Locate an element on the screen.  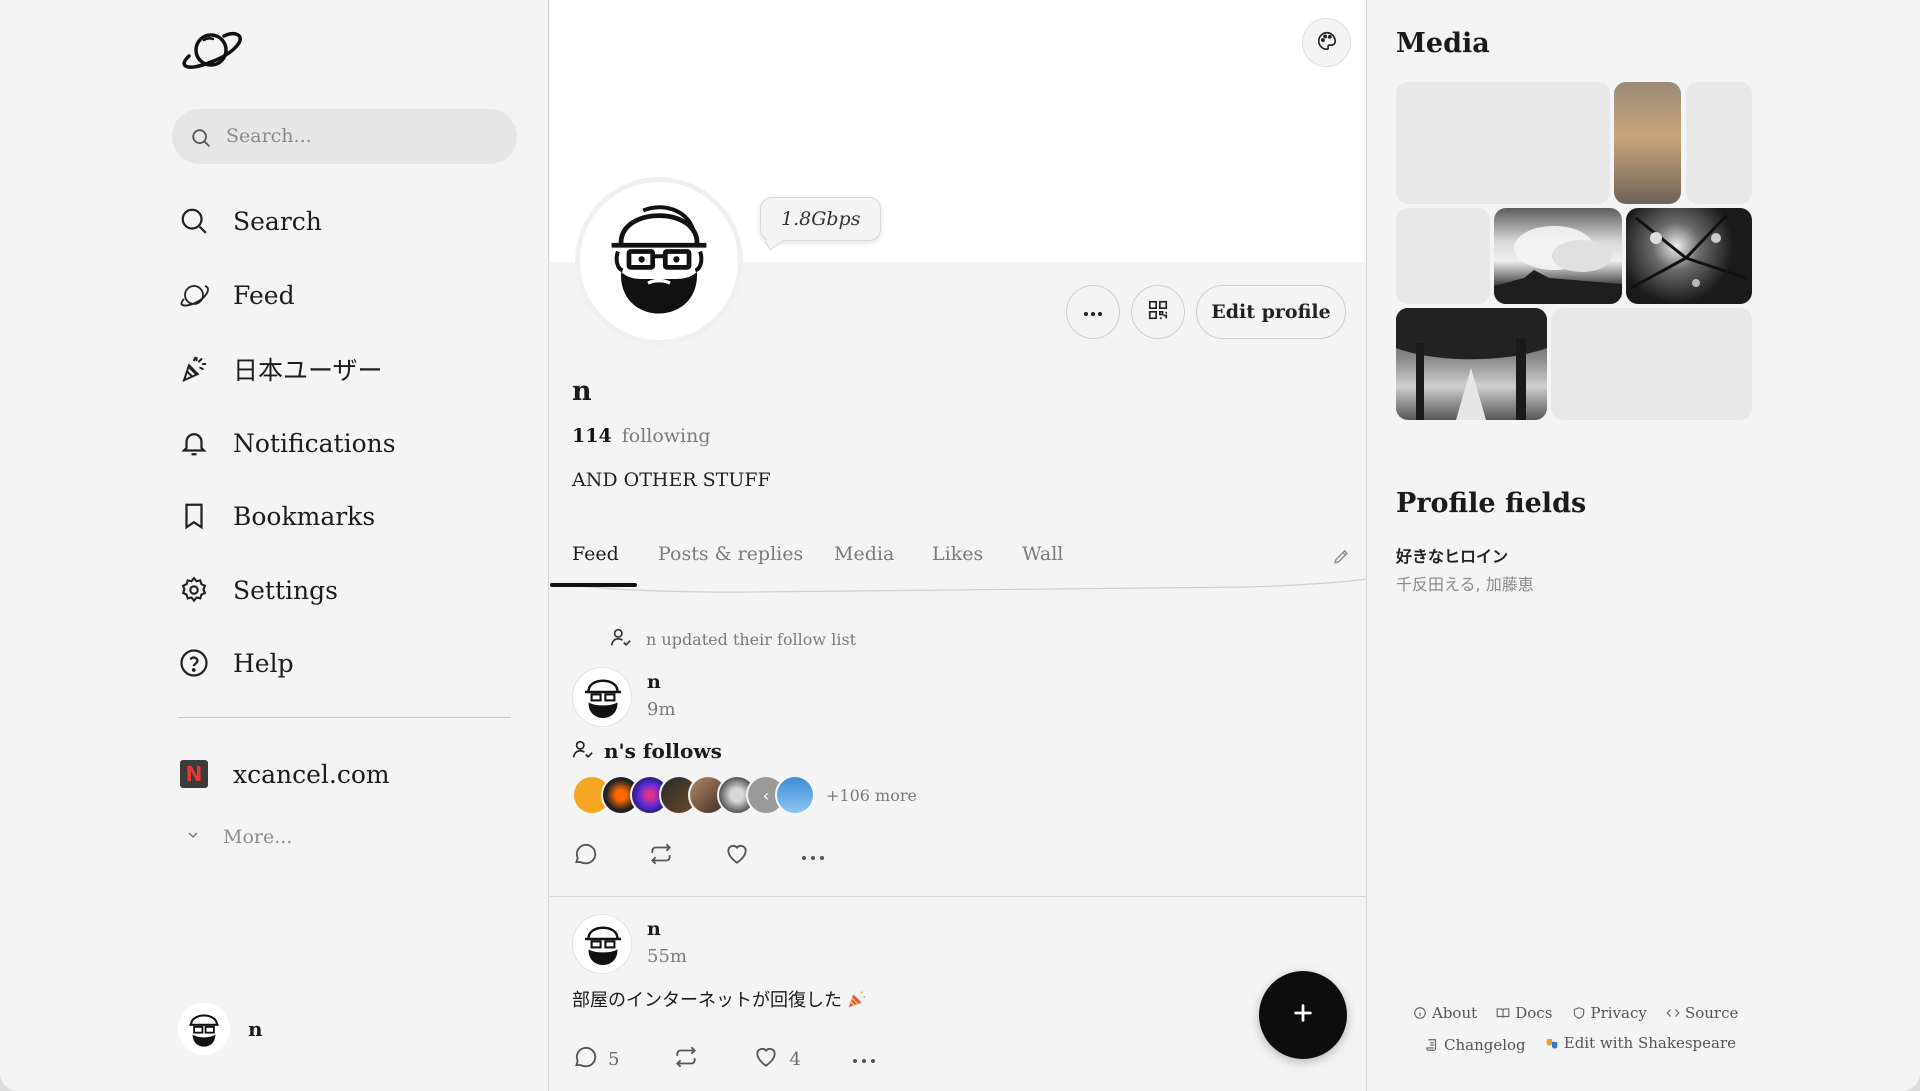
profile-name: n is located at coordinates (582, 391).